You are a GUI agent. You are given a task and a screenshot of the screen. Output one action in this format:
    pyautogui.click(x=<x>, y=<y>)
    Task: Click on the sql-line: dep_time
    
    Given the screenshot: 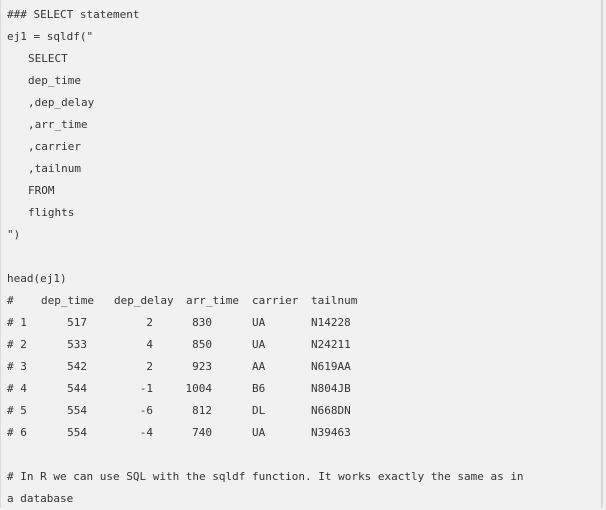 What is the action you would take?
    pyautogui.click(x=54, y=80)
    